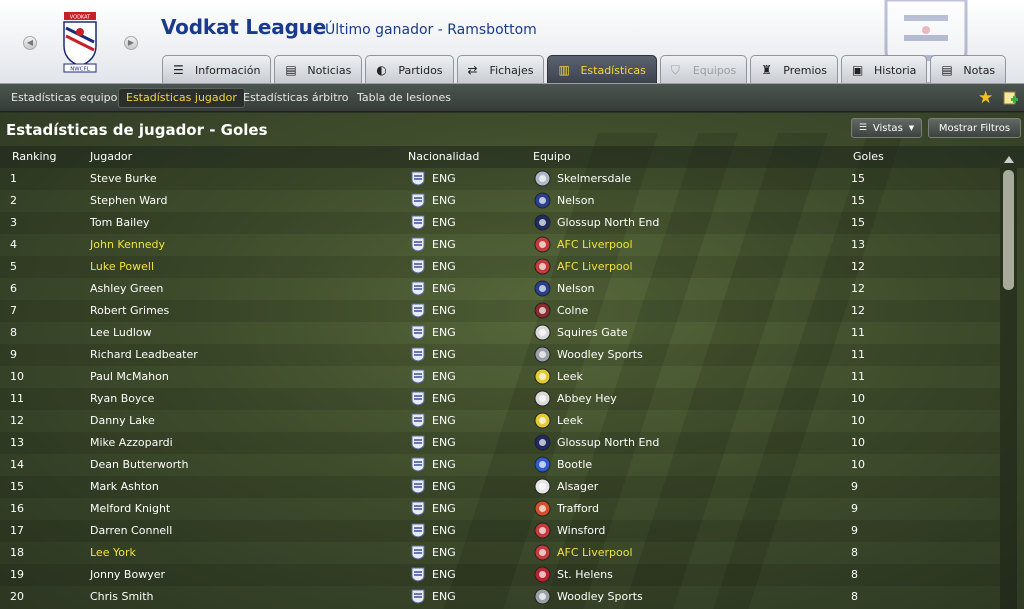 Image resolution: width=1024 pixels, height=609 pixels. I want to click on goals-cell: 15, so click(858, 200).